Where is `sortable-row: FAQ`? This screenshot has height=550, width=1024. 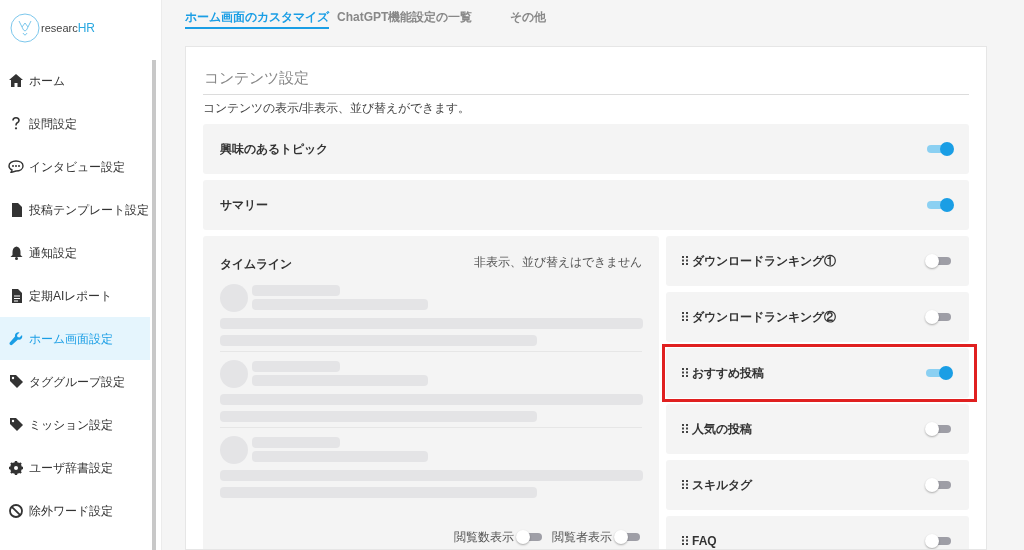
sortable-row: FAQ is located at coordinates (817, 532).